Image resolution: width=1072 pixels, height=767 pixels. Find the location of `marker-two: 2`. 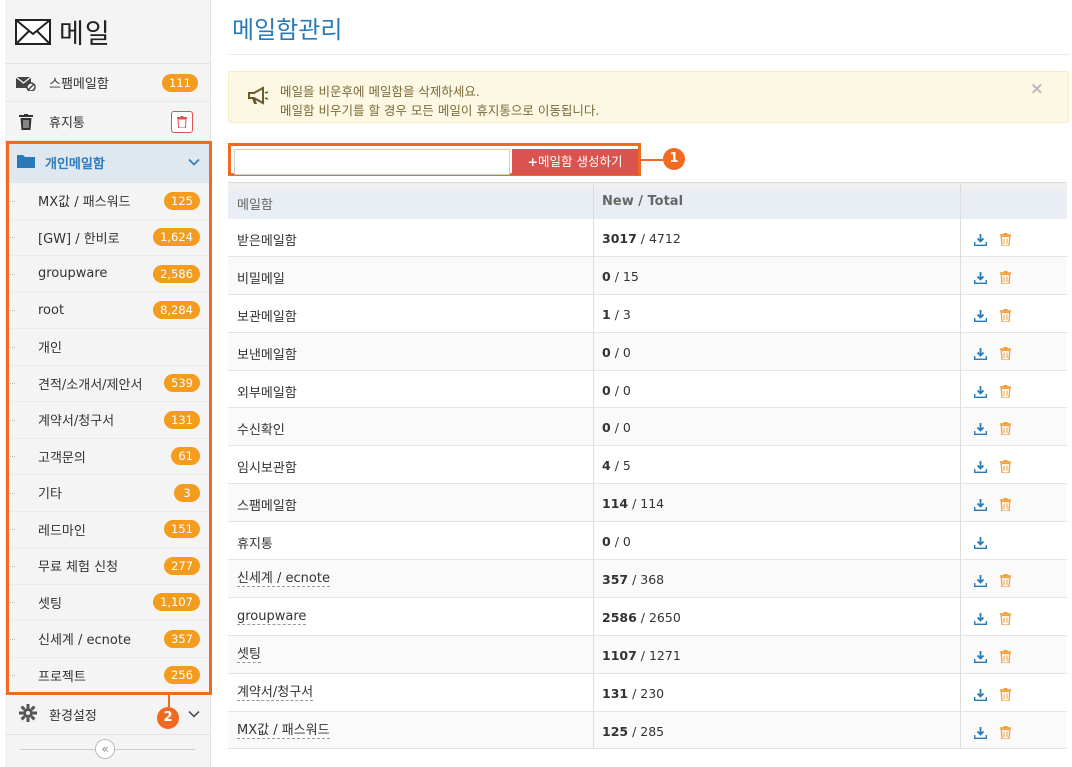

marker-two: 2 is located at coordinates (168, 718).